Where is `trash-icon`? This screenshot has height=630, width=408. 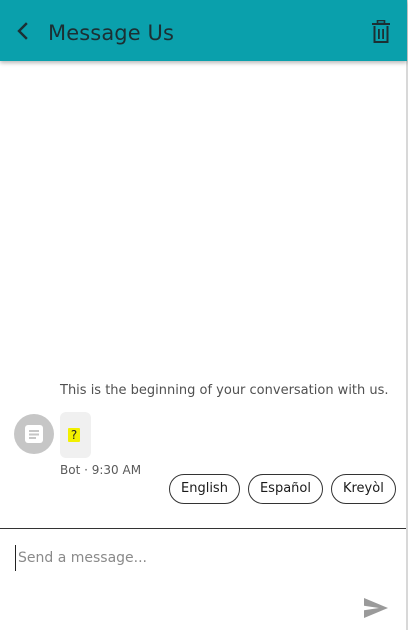
trash-icon is located at coordinates (381, 31).